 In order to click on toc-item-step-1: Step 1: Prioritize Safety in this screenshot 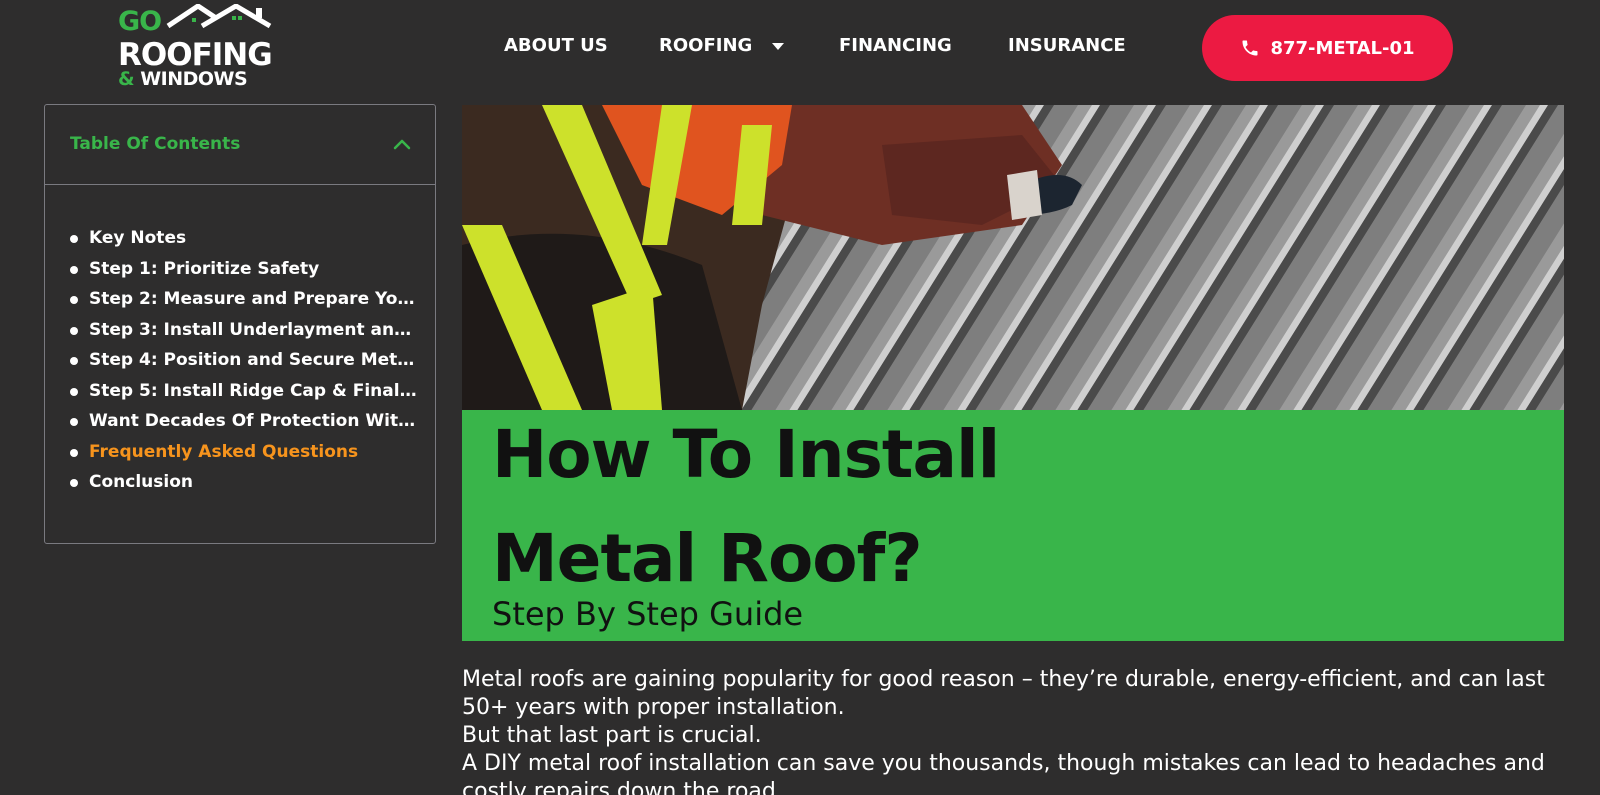, I will do `click(244, 274)`.